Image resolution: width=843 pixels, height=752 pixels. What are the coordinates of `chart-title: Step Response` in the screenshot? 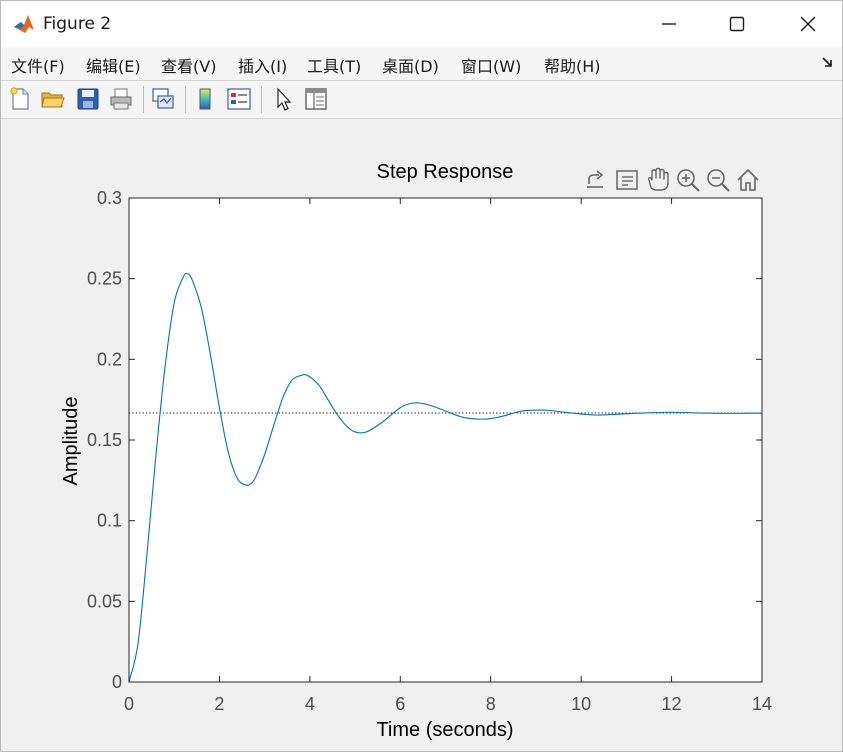 It's located at (445, 172).